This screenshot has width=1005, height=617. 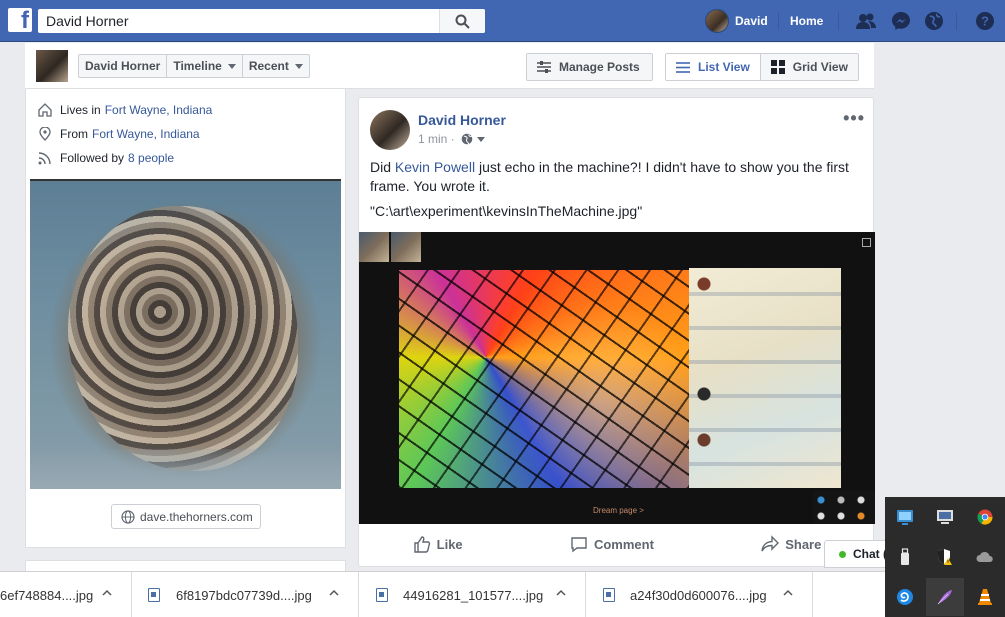 I want to click on network-monitor-icon, so click(x=905, y=517).